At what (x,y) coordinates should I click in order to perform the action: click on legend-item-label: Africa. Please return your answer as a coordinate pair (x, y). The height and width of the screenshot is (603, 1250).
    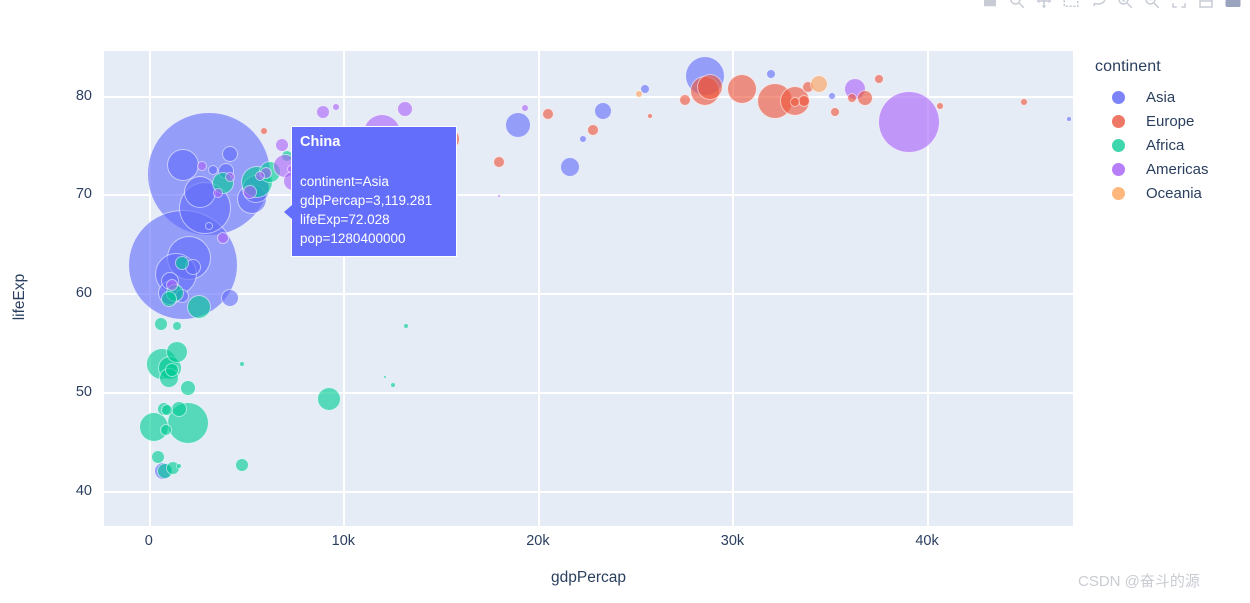
    Looking at the image, I should click on (1165, 145).